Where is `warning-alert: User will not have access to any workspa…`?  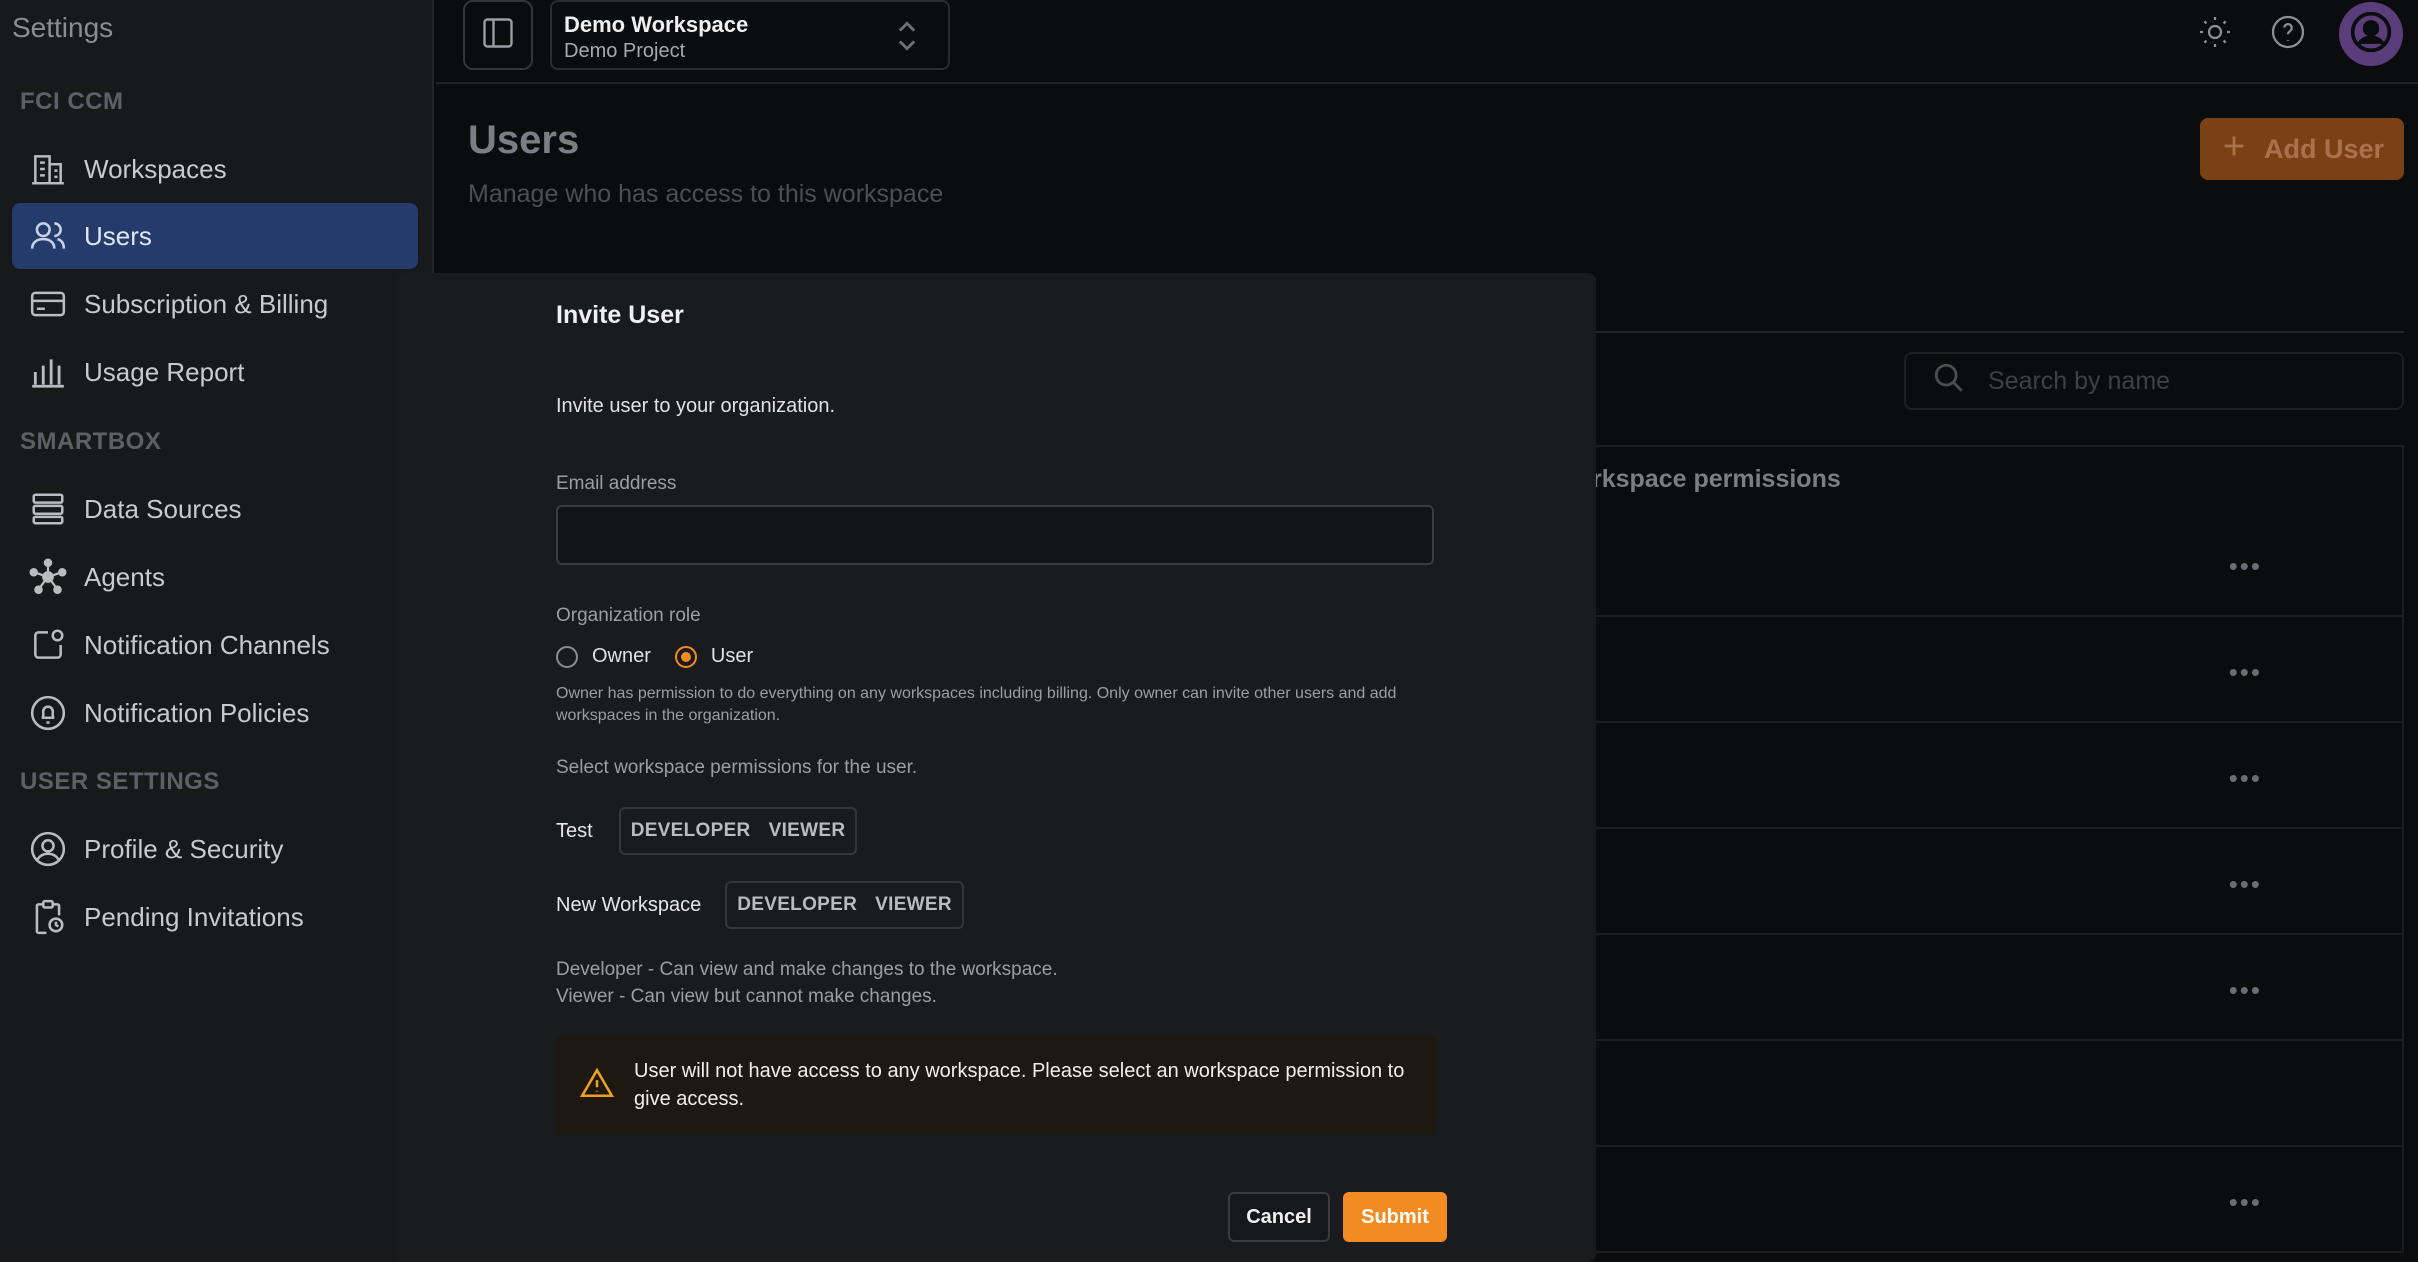 warning-alert: User will not have access to any workspa… is located at coordinates (996, 1085).